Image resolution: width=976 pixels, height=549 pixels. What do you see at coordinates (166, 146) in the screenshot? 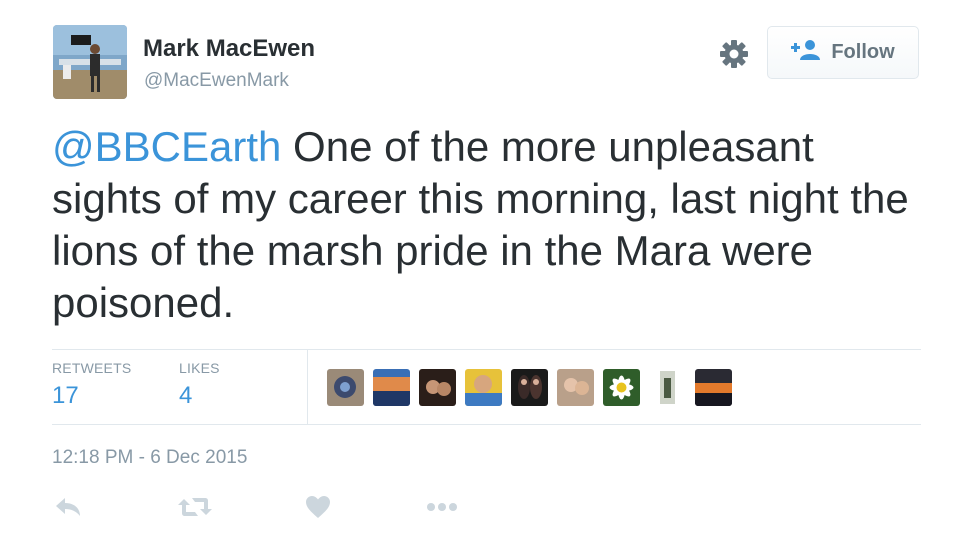
I see `mention-link: @BBCEarth` at bounding box center [166, 146].